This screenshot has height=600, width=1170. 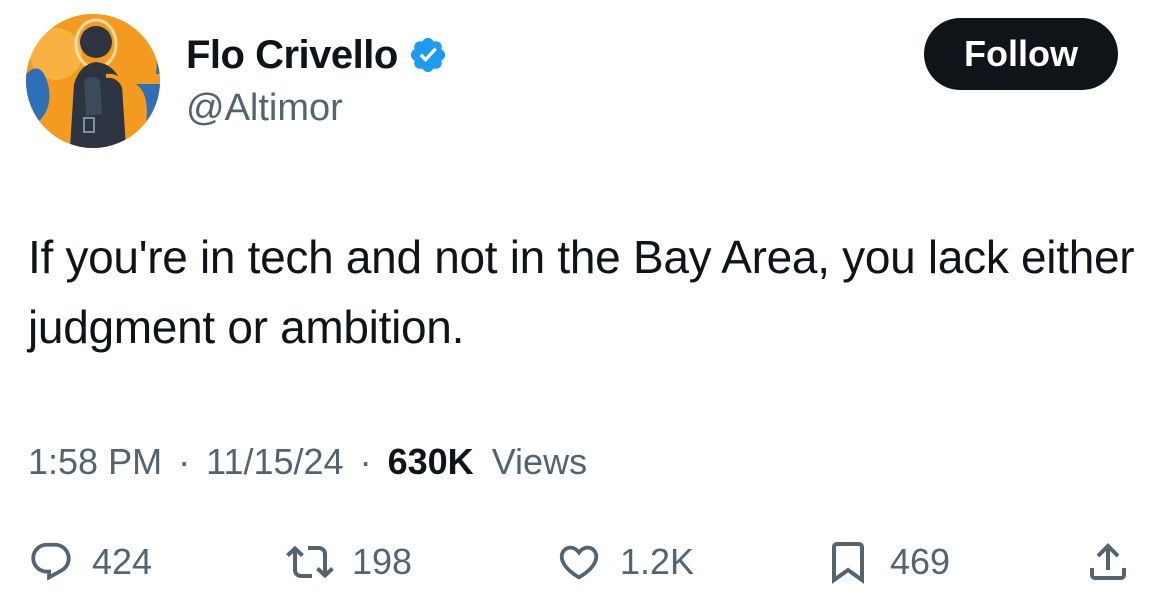 I want to click on action-bar: 424 198 1.2K 469, so click(x=585, y=562).